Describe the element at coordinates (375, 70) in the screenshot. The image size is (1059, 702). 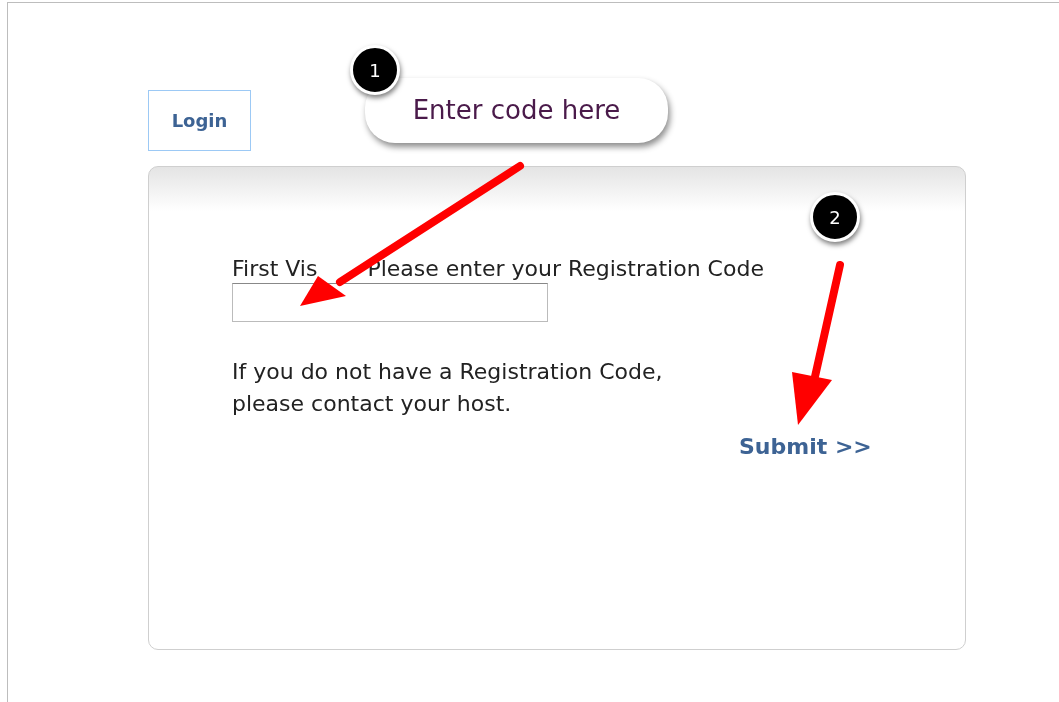
I see `step-badge: 1` at that location.